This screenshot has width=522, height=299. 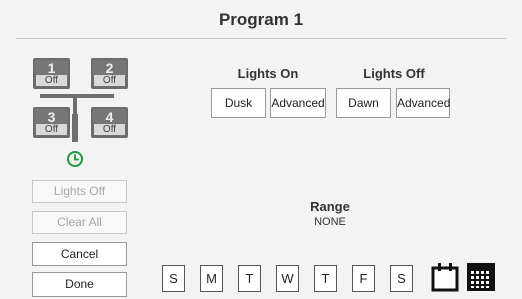 I want to click on switch-1-state: Off, so click(x=51, y=80).